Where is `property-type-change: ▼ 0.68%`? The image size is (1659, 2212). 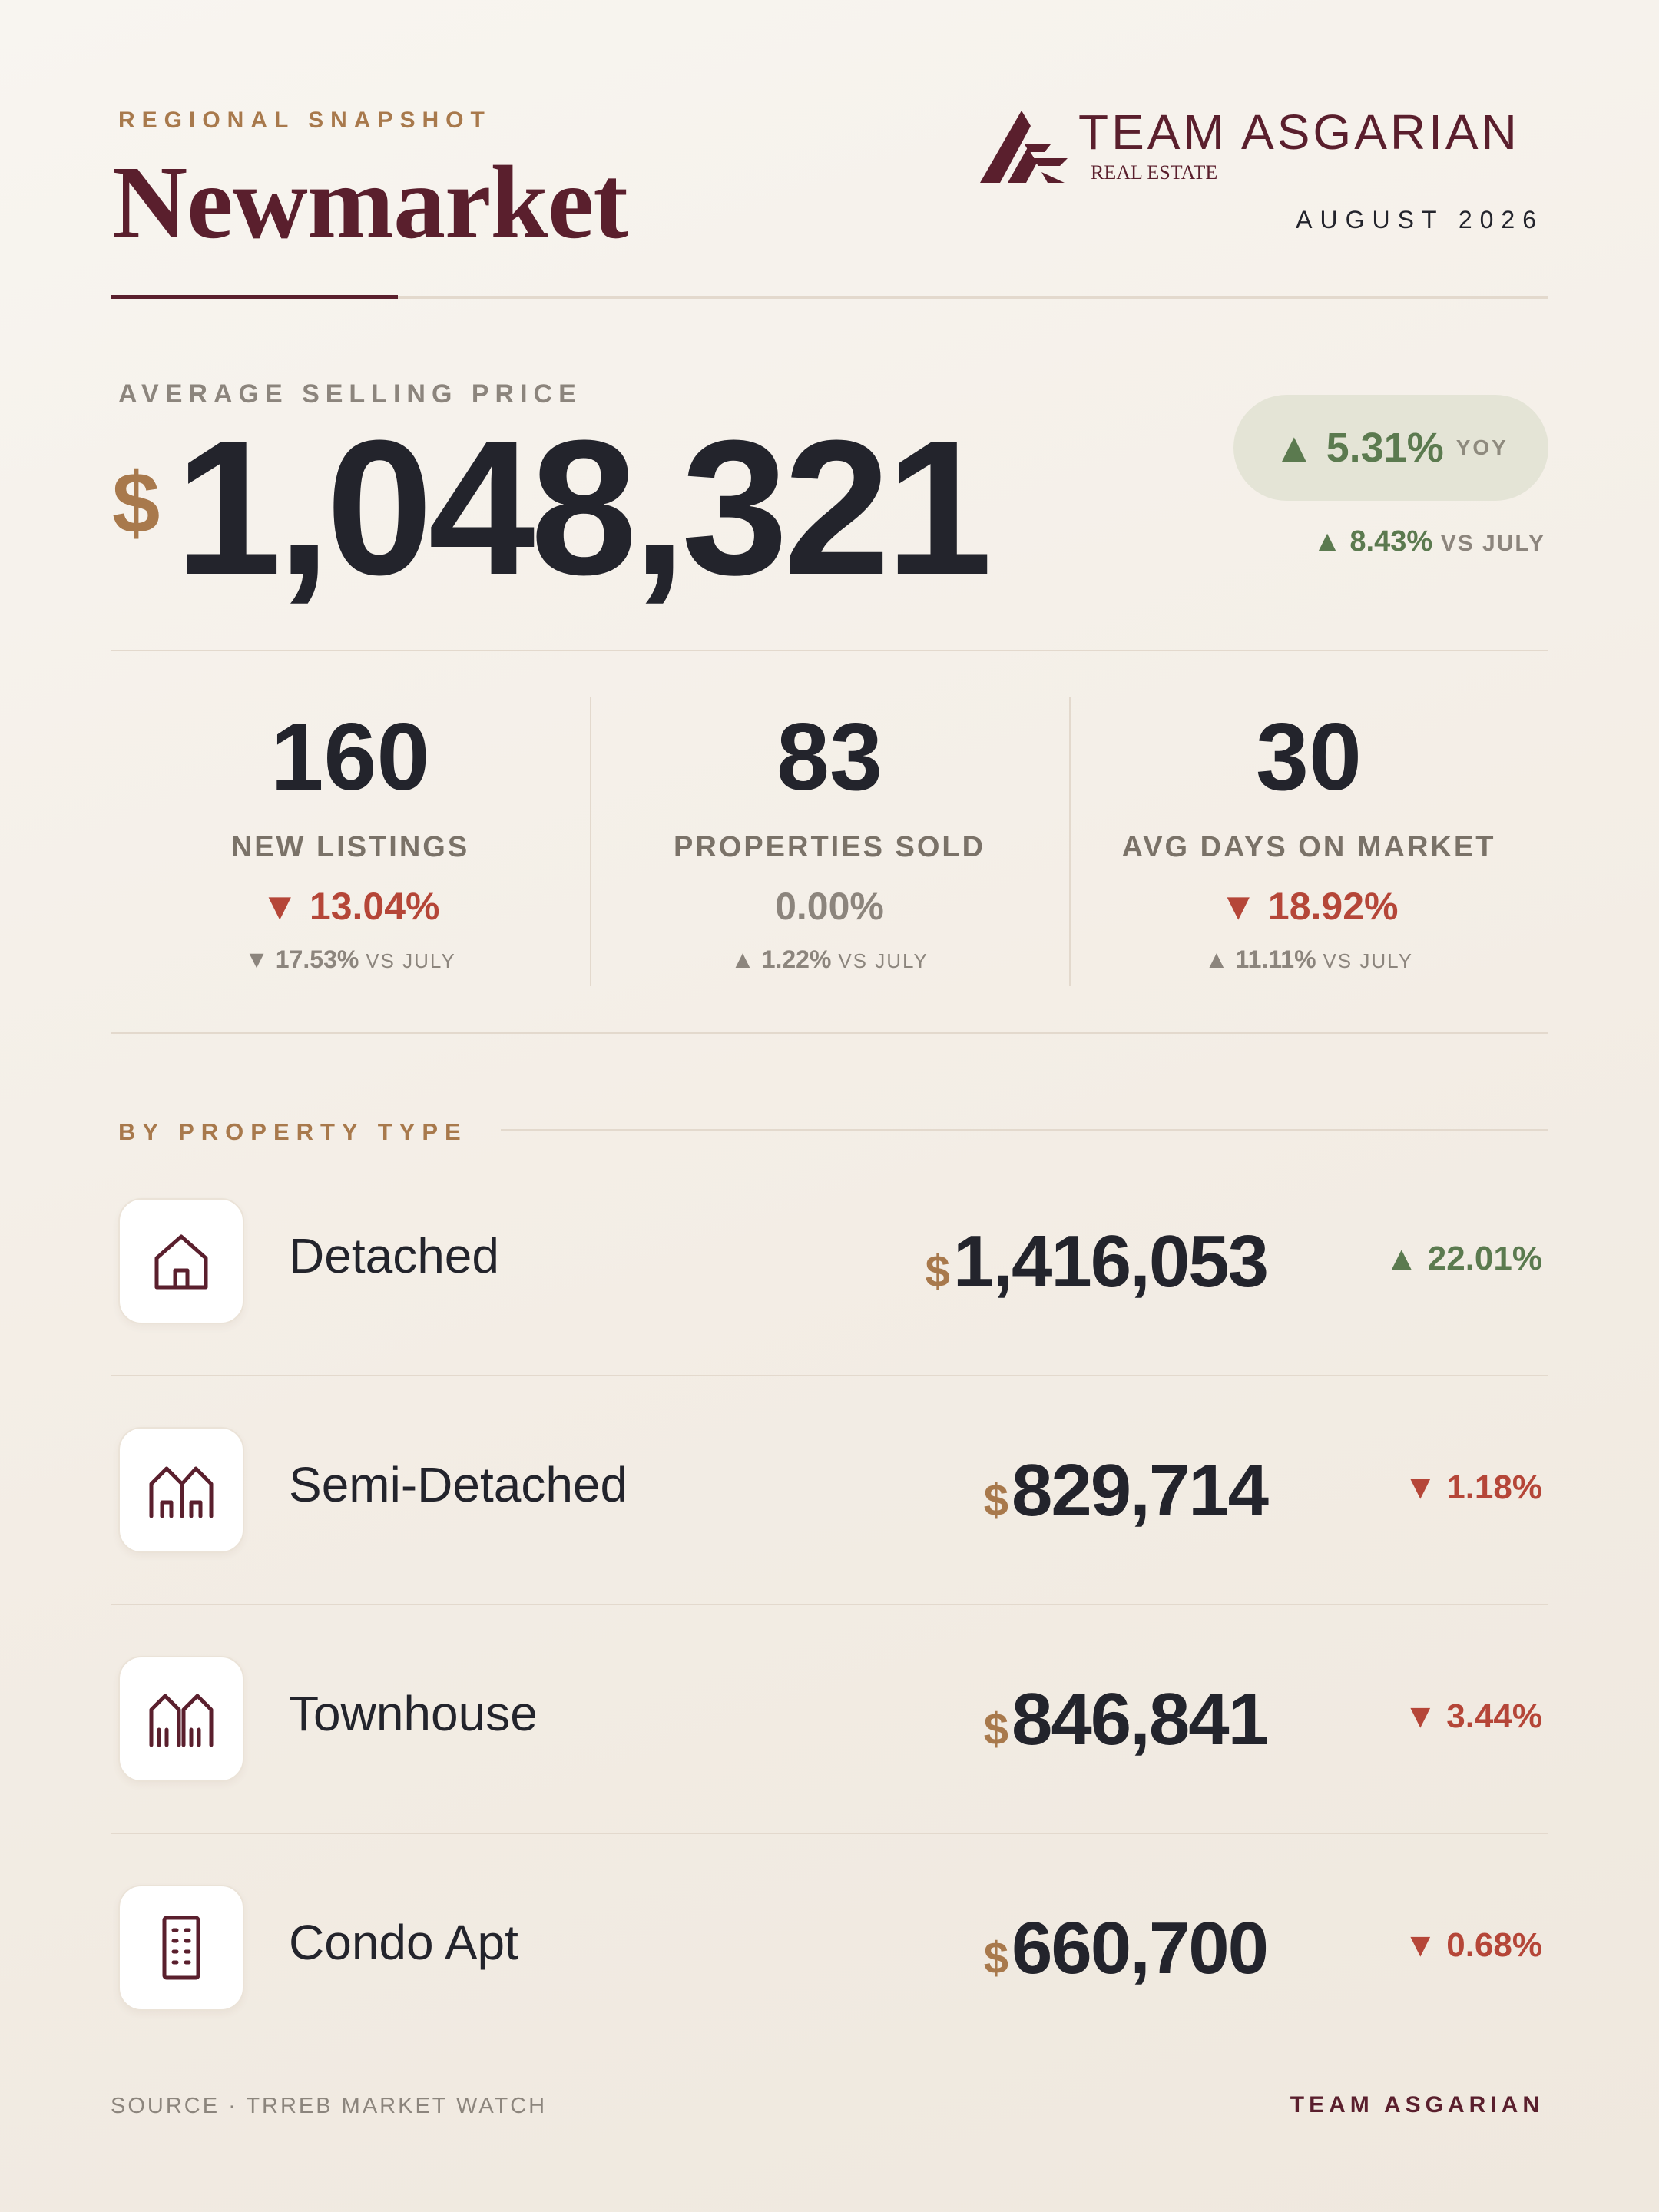
property-type-change: ▼ 0.68% is located at coordinates (1473, 1945).